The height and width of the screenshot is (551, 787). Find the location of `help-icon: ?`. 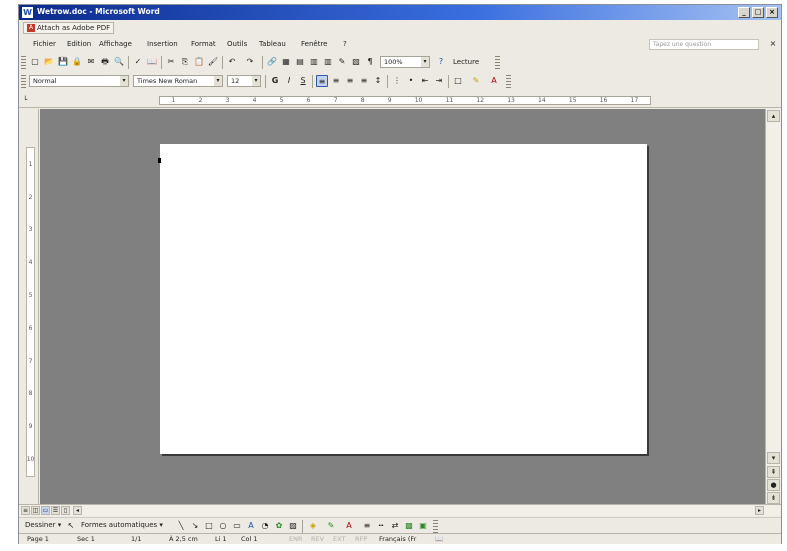

help-icon: ? is located at coordinates (441, 62).